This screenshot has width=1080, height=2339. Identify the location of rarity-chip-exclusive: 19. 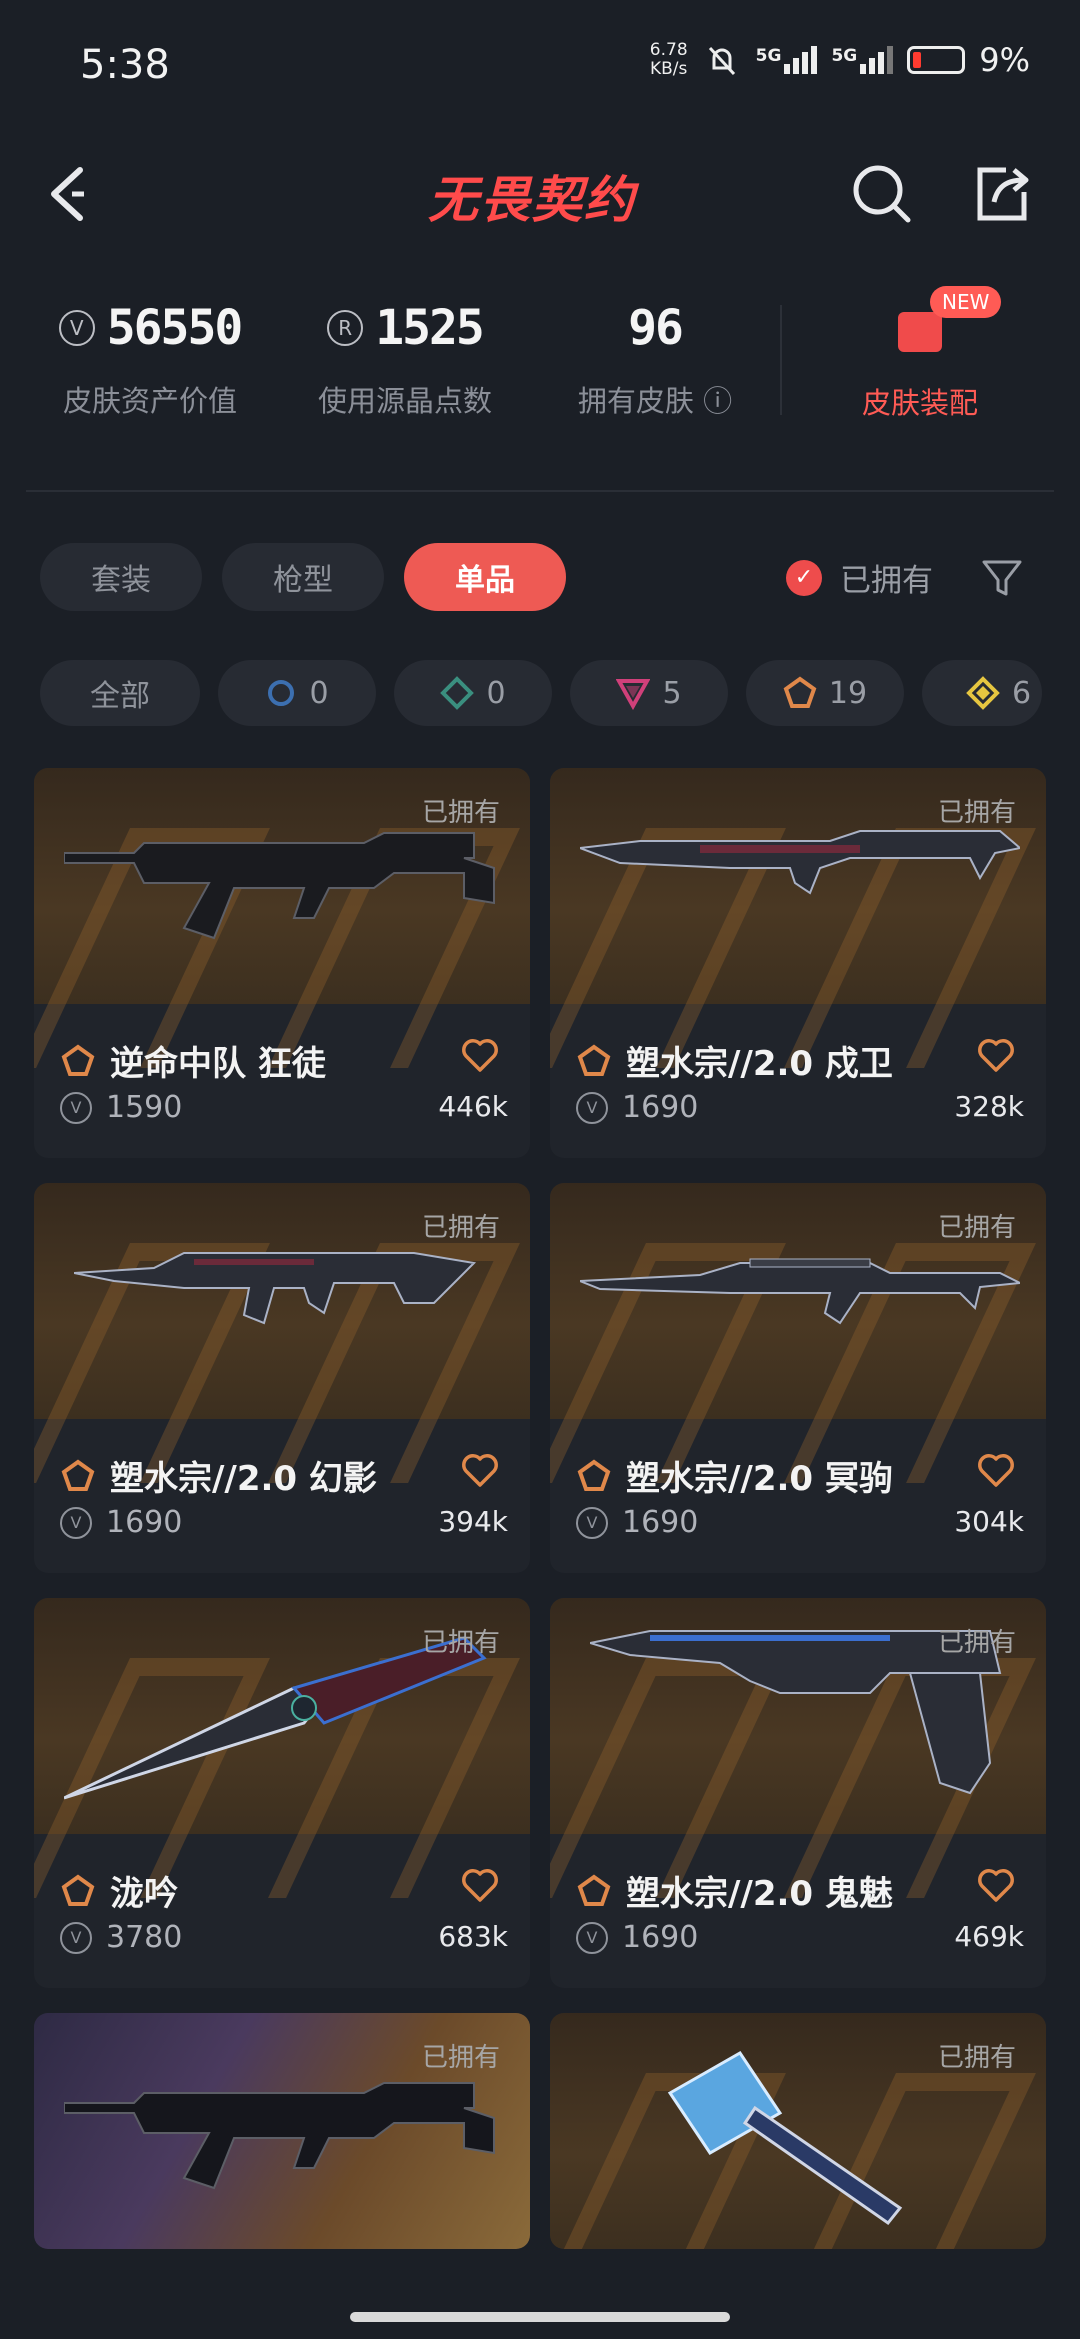
(825, 693).